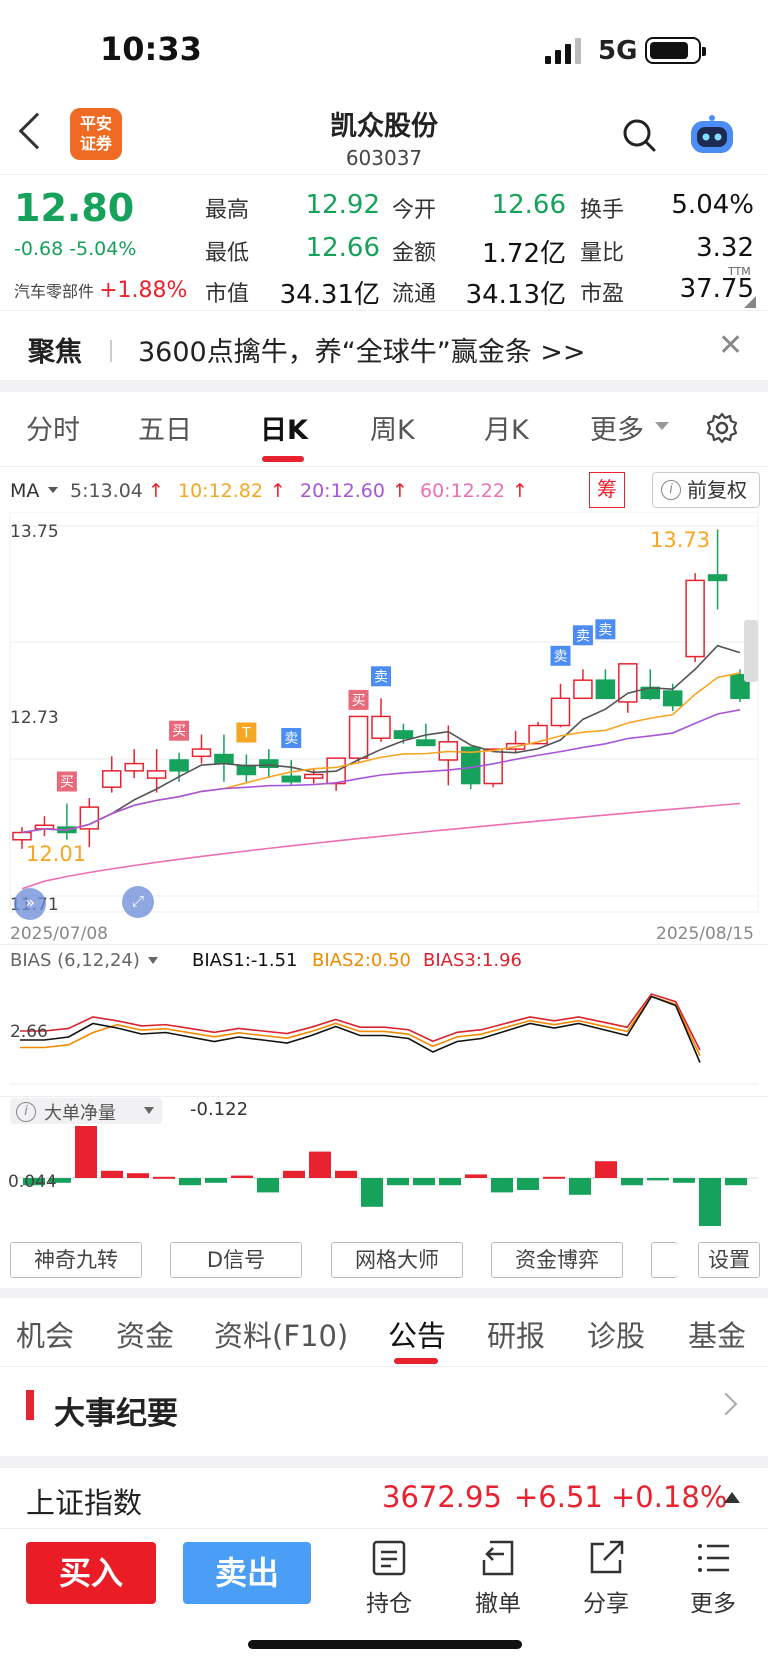 This screenshot has height=1665, width=768. What do you see at coordinates (360, 1026) in the screenshot?
I see `bias2-line` at bounding box center [360, 1026].